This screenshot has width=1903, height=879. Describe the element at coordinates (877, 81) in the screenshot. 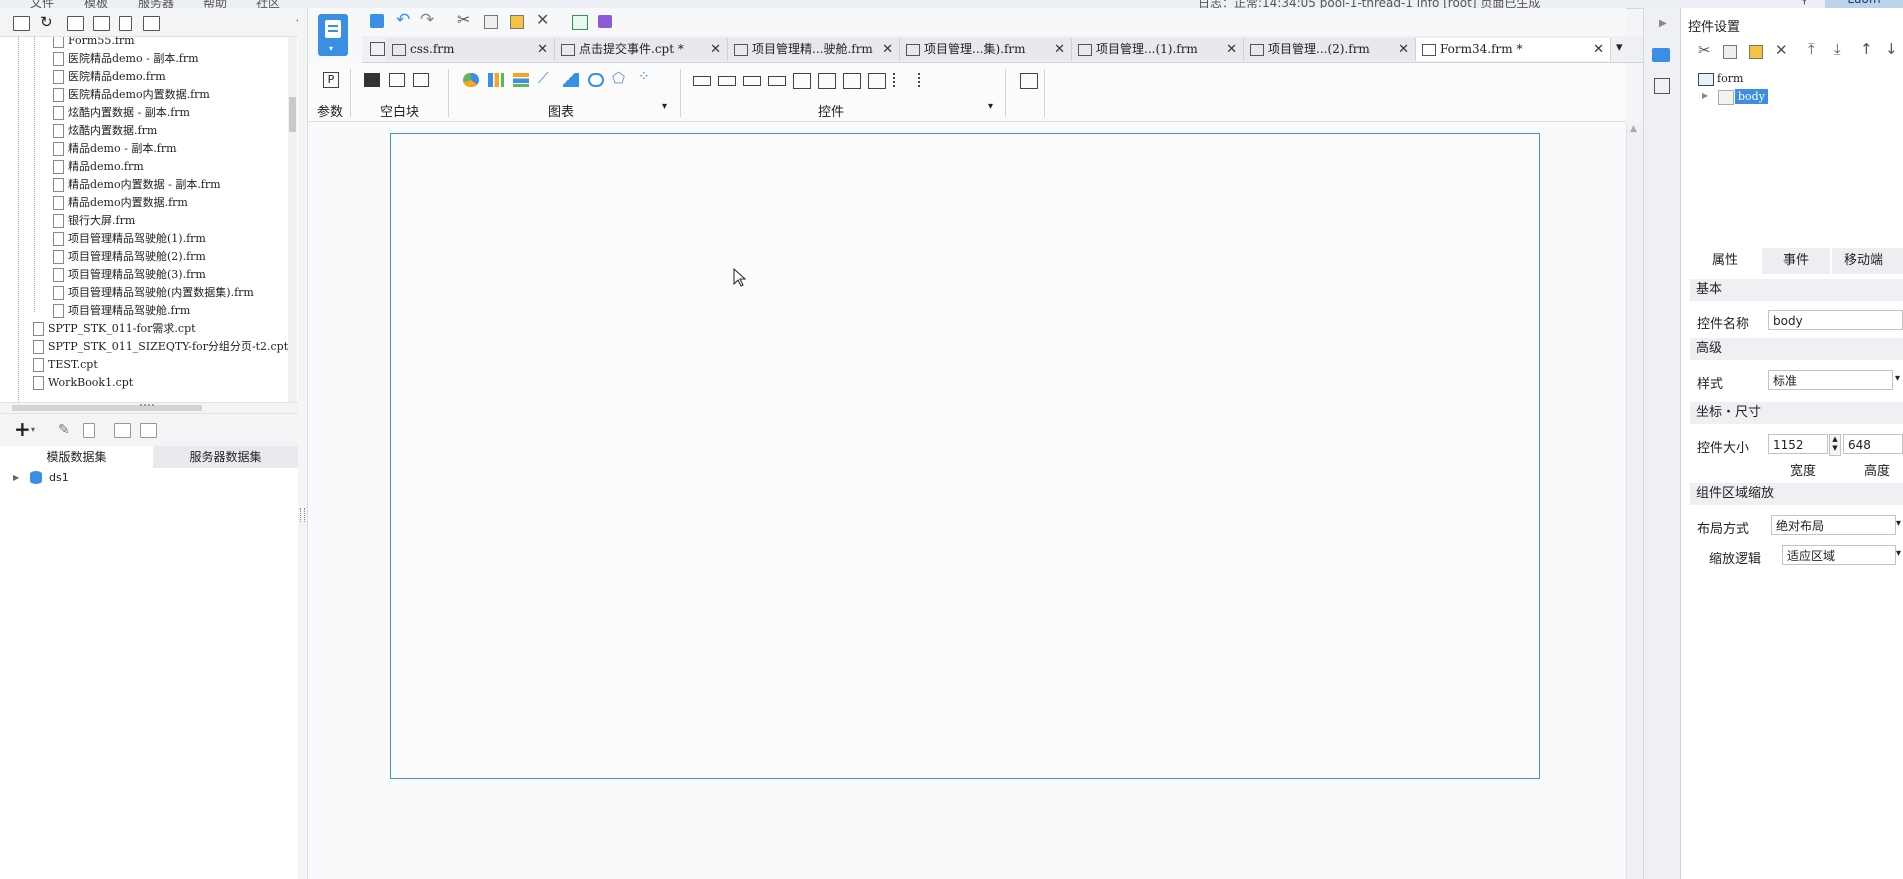

I see `textarea-widget-icon` at that location.